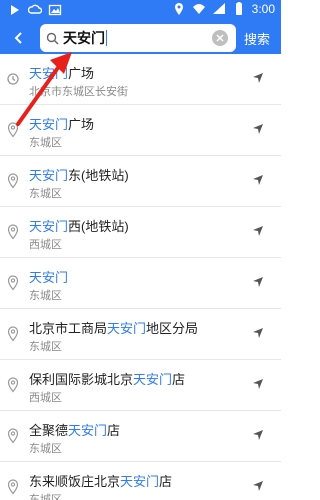  What do you see at coordinates (101, 481) in the screenshot?
I see `result-title: 东来顺饭庄北京天安门店` at bounding box center [101, 481].